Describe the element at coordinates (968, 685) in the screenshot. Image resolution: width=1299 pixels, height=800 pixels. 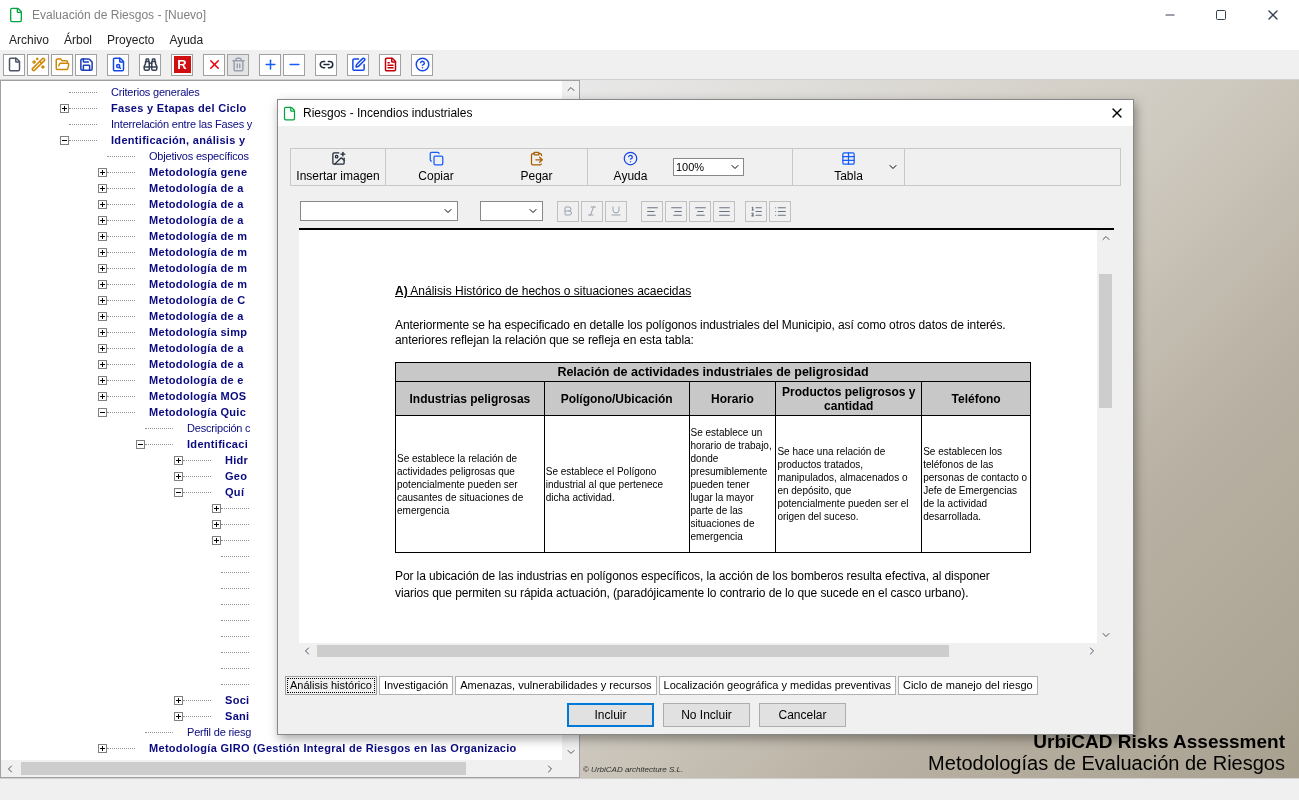
I see `tab: Ciclo de manejo del riesgo` at that location.